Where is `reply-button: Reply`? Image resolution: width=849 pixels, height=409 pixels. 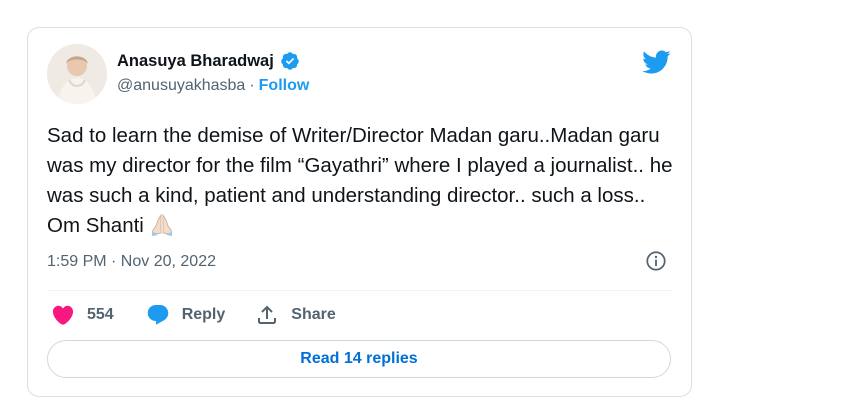 reply-button: Reply is located at coordinates (186, 315).